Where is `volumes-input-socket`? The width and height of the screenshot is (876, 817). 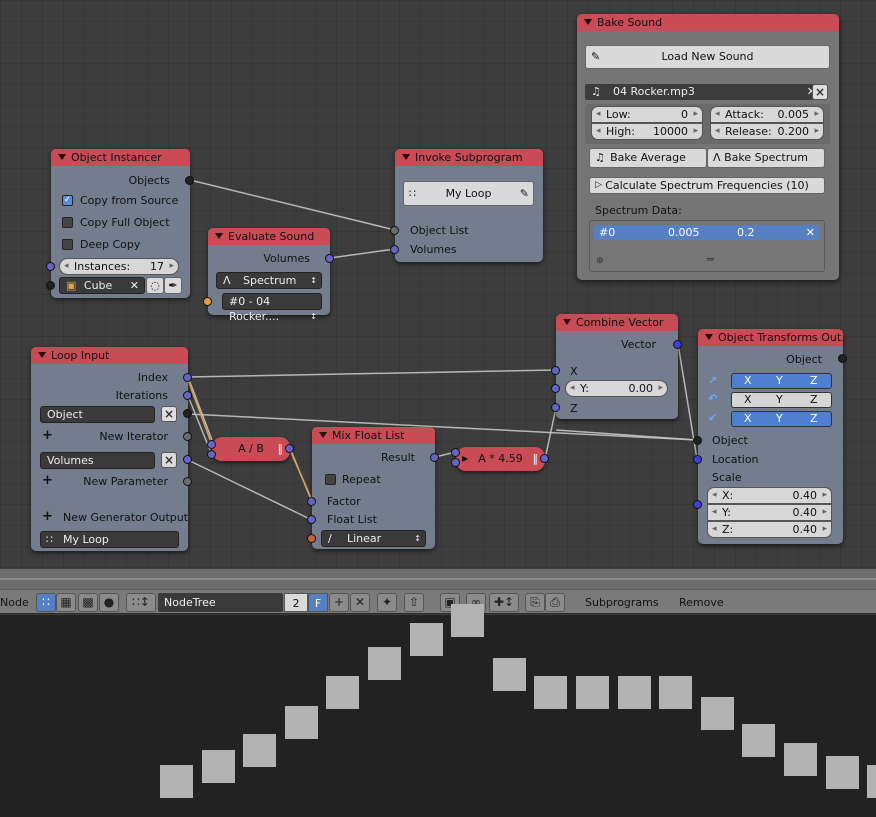
volumes-input-socket is located at coordinates (394, 249).